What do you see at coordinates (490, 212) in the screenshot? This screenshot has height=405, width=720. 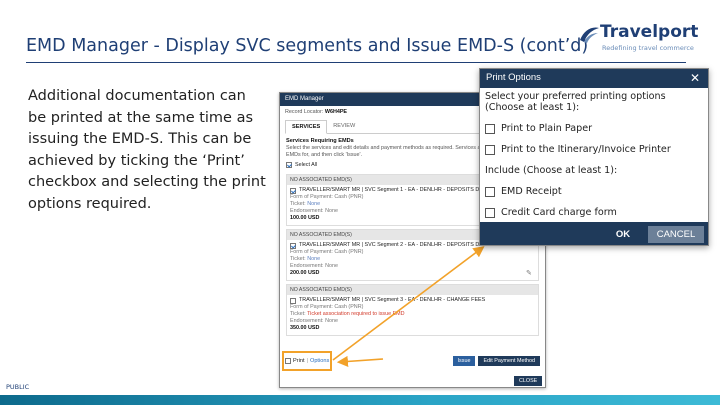 I see `credit-card-form-checkbox` at bounding box center [490, 212].